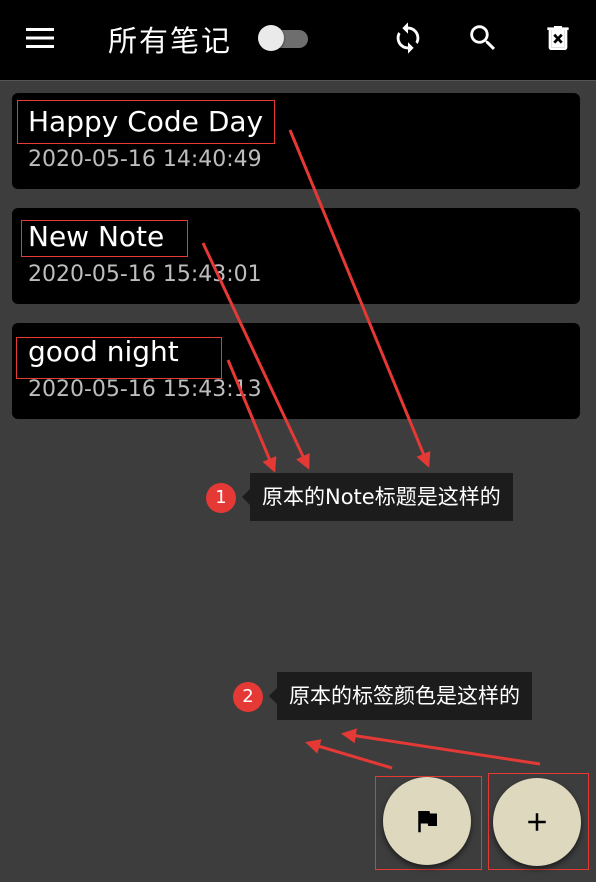 The image size is (596, 882). Describe the element at coordinates (248, 697) in the screenshot. I see `annotation-badge: 2` at that location.